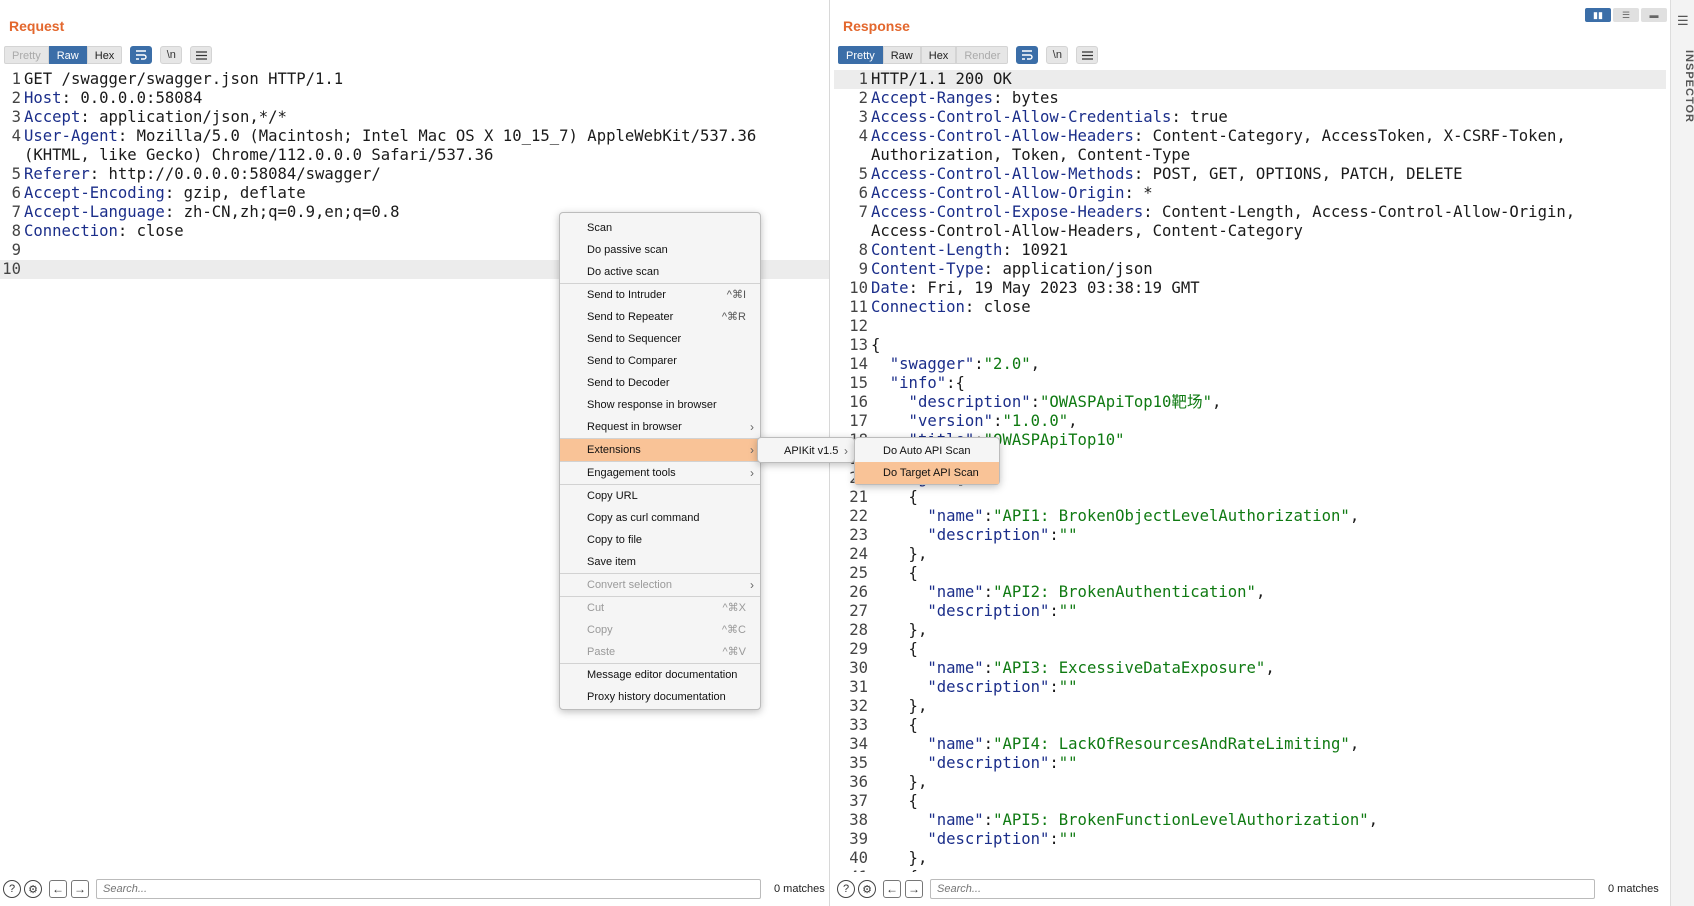 The image size is (1694, 906). What do you see at coordinates (660, 562) in the screenshot?
I see `menu-item-save-item: Save item` at bounding box center [660, 562].